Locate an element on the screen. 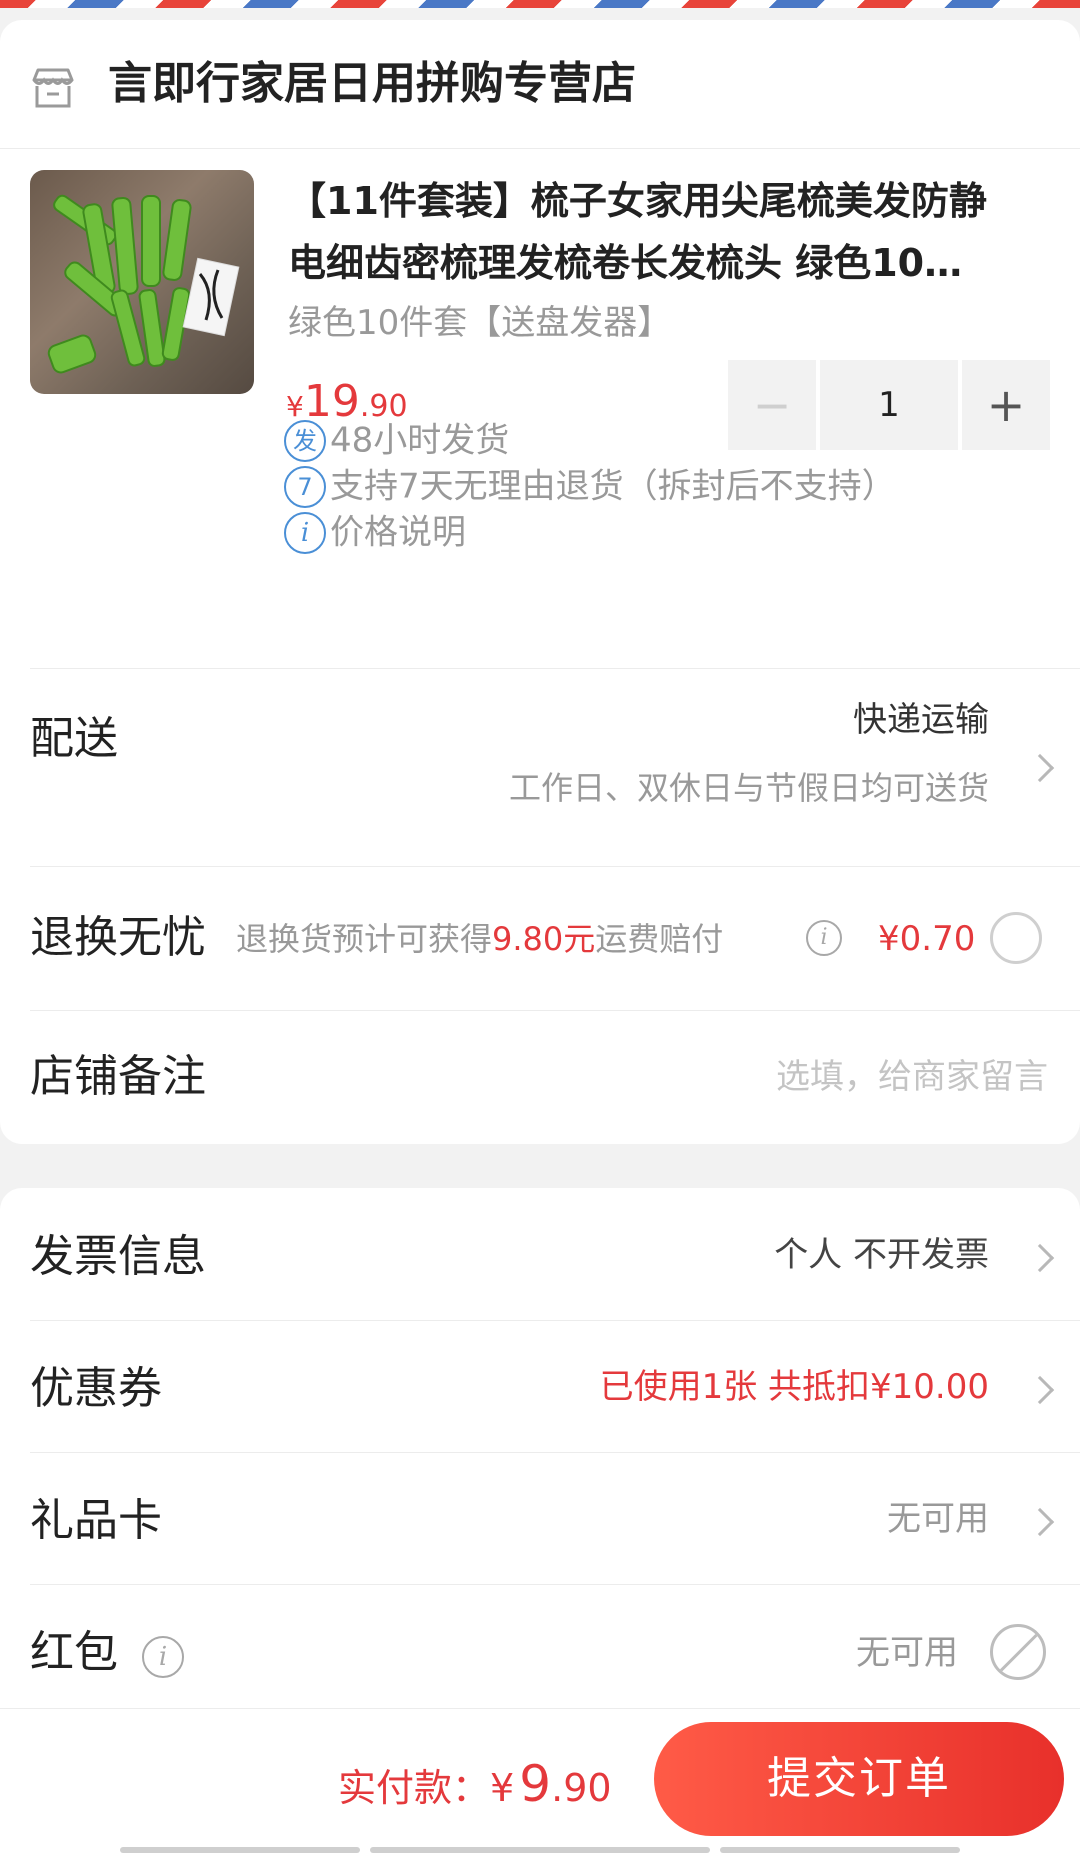  red-packet-label: 红包 is located at coordinates (74, 1652).